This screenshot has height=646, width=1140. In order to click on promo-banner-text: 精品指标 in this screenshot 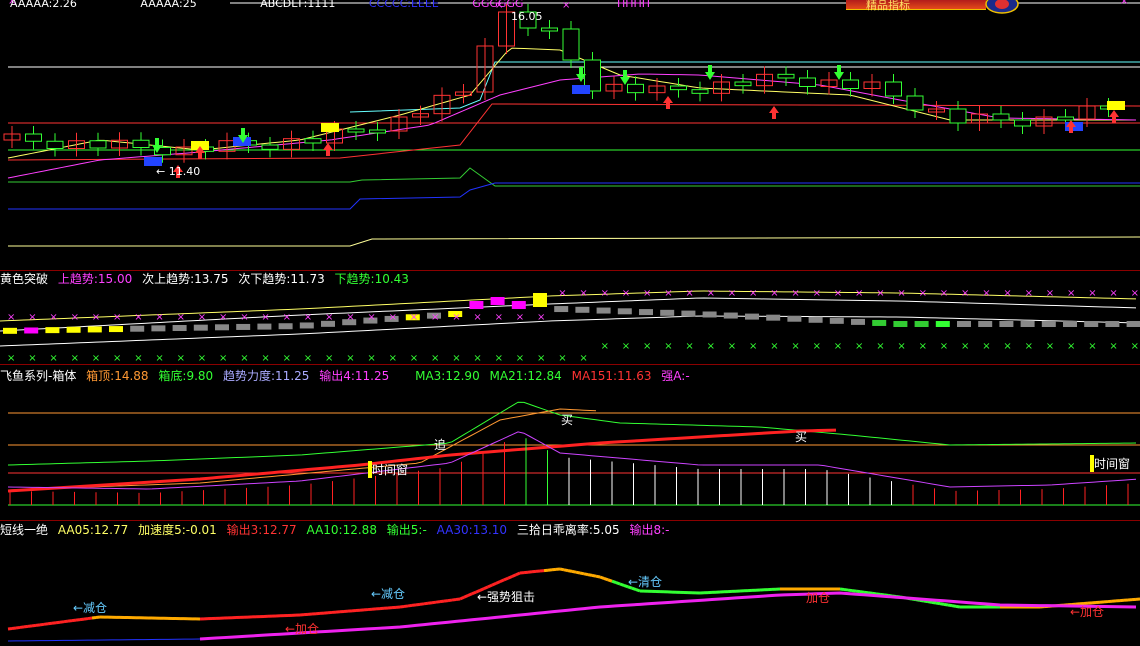, I will do `click(888, 6)`.